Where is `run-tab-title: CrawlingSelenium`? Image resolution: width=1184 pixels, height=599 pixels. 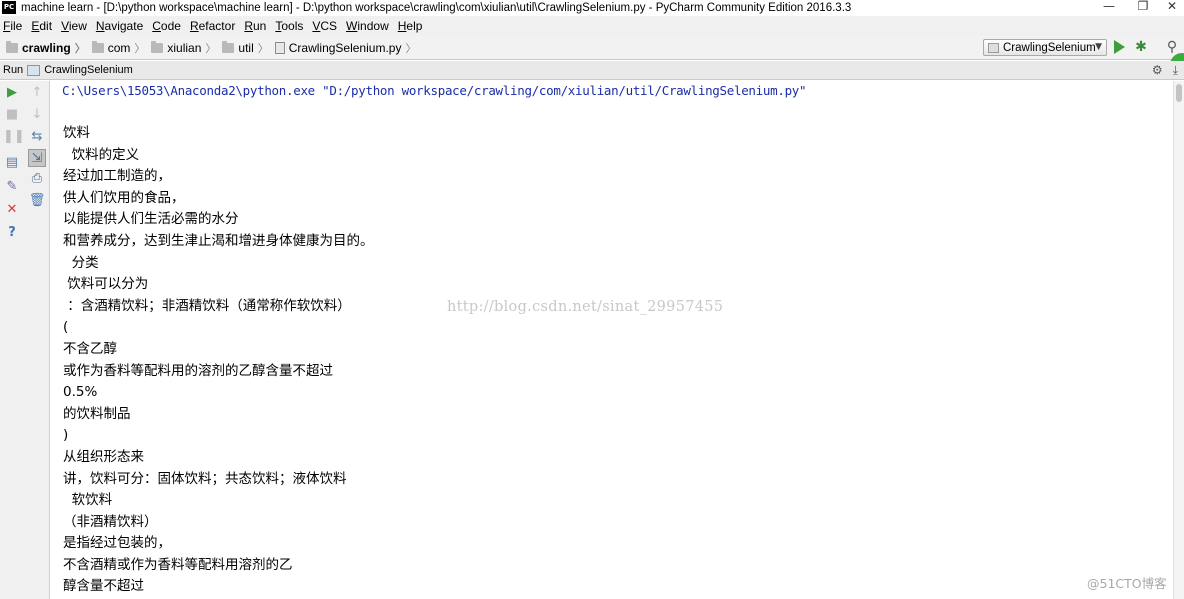 run-tab-title: CrawlingSelenium is located at coordinates (88, 70).